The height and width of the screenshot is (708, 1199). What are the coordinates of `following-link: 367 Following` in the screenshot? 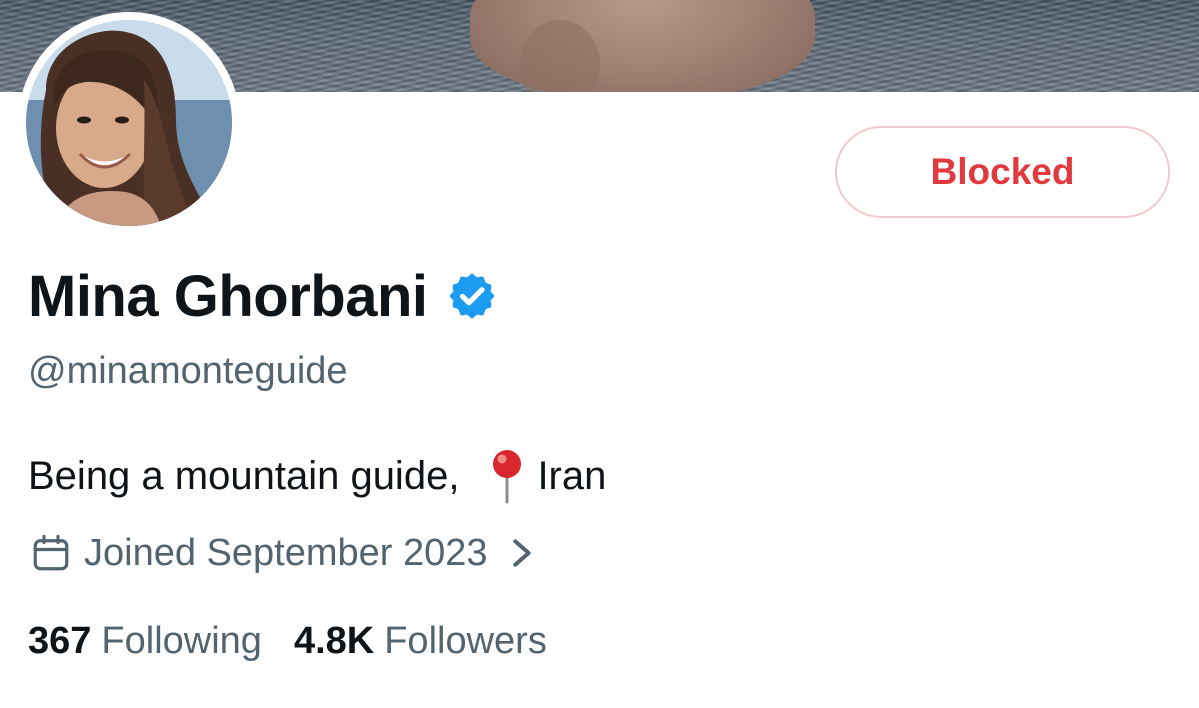 It's located at (145, 641).